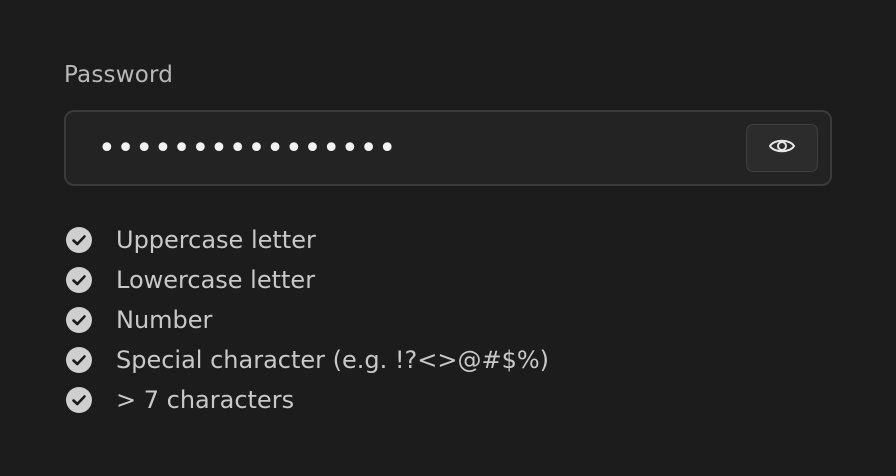  What do you see at coordinates (333, 360) in the screenshot?
I see `requirement-label: Special character (e.g. !?<>@#$%)` at bounding box center [333, 360].